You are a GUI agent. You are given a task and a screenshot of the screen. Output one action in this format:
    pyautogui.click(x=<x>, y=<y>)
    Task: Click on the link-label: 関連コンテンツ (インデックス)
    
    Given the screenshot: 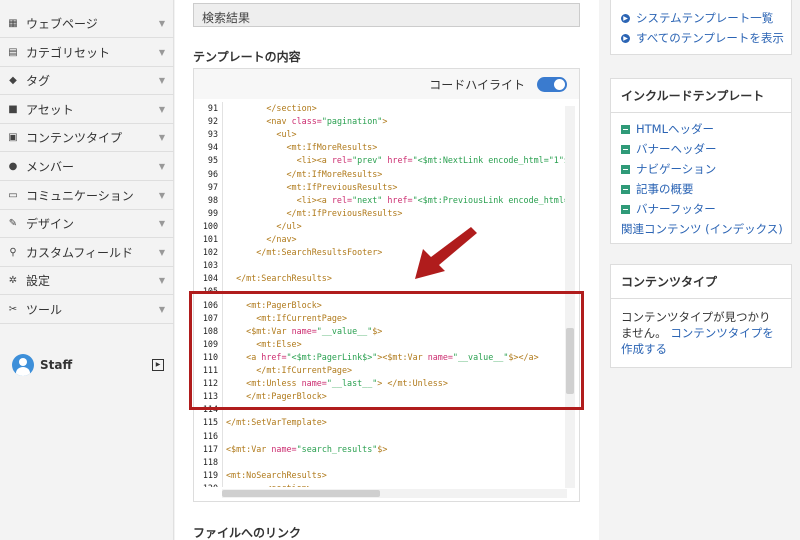 What is the action you would take?
    pyautogui.click(x=702, y=229)
    